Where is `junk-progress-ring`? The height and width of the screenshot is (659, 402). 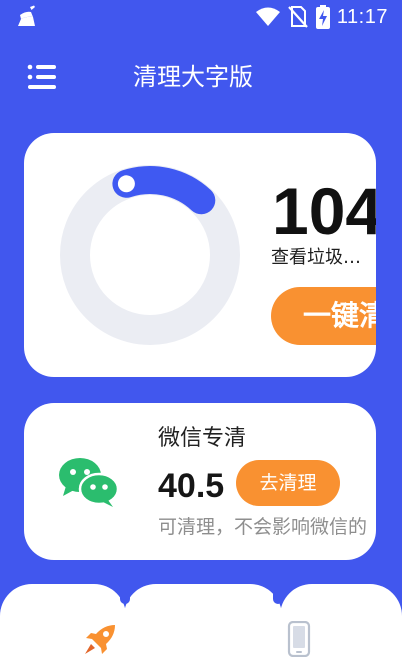
junk-progress-ring is located at coordinates (150, 255).